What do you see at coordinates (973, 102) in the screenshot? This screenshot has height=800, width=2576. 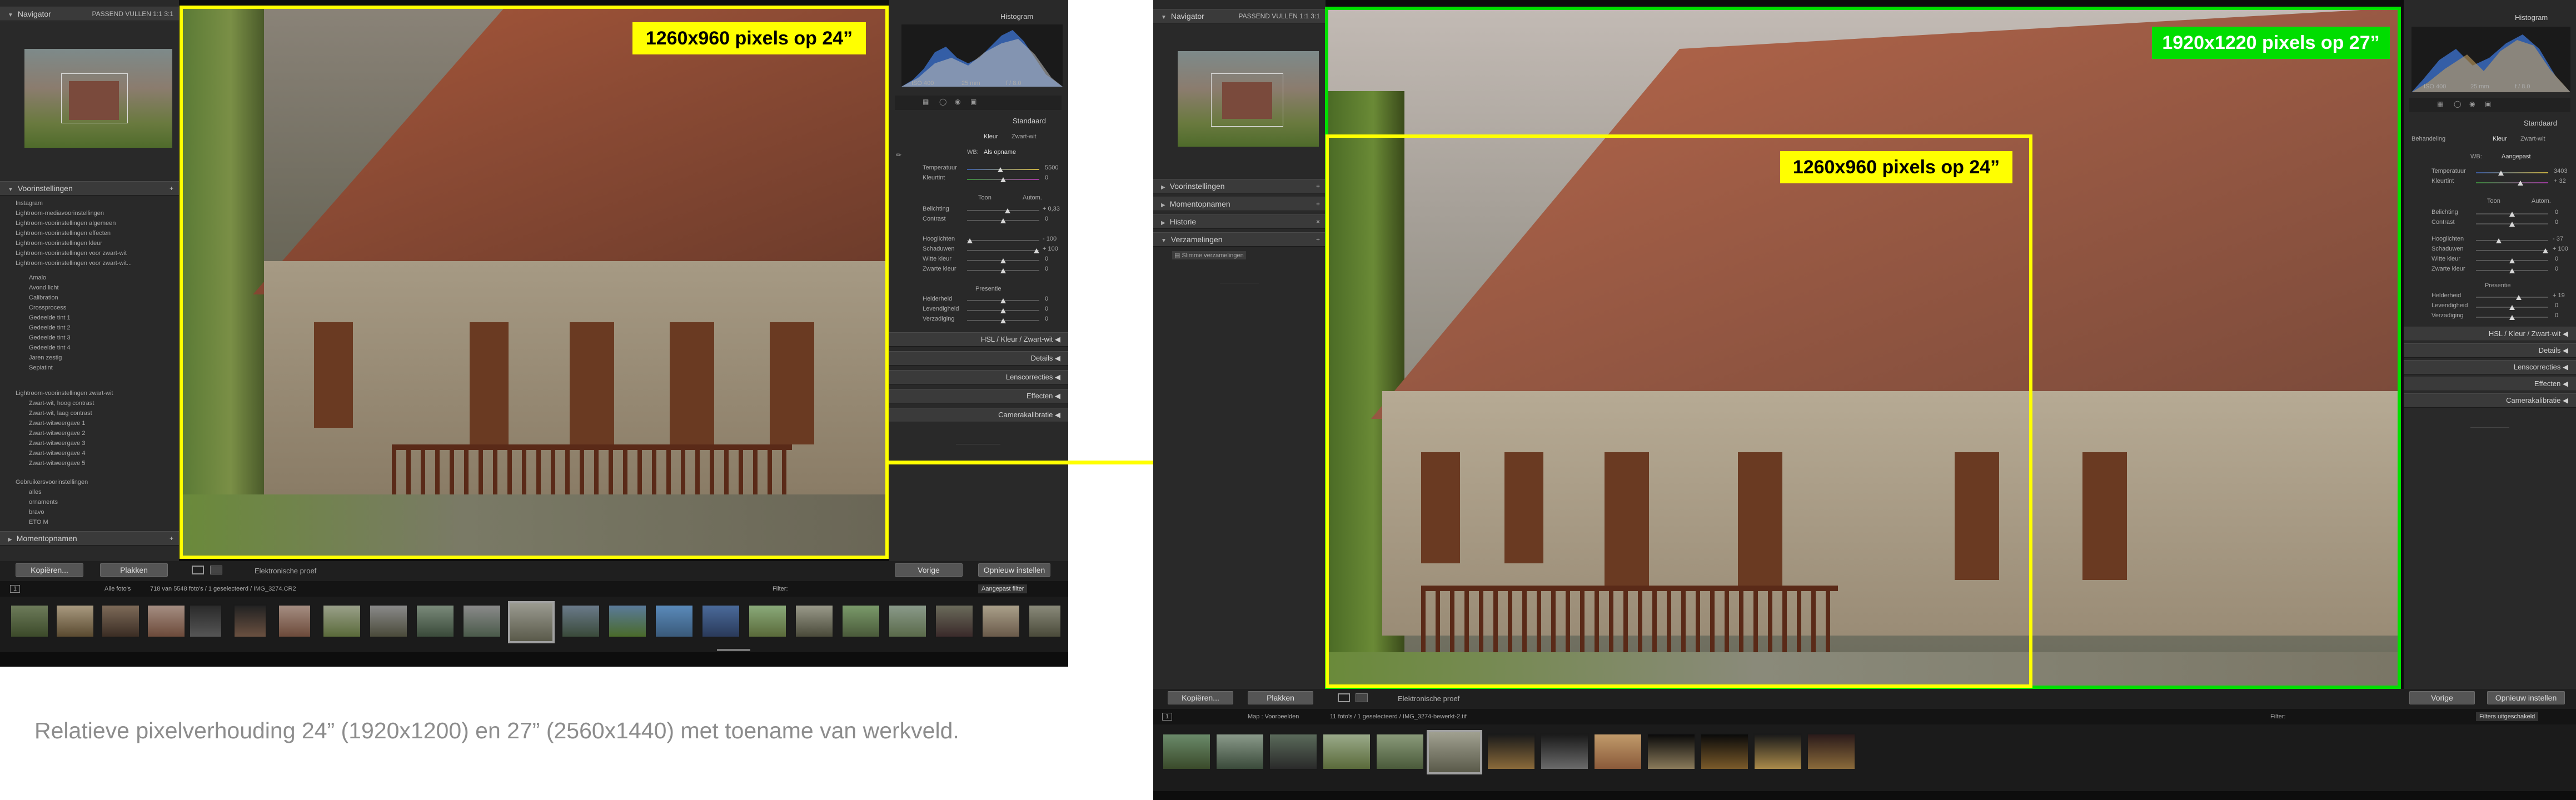 I see `graduated-filter-icon: ▣` at bounding box center [973, 102].